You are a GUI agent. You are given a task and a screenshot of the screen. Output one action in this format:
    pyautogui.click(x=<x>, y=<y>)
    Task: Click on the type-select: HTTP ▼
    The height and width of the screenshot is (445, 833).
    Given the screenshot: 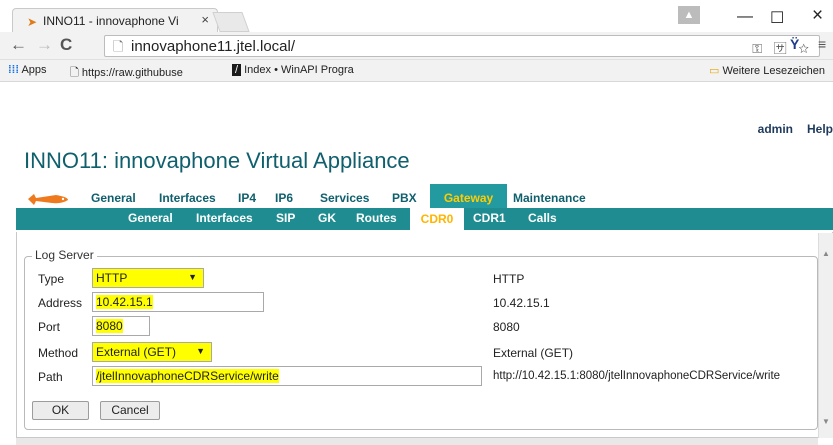 What is the action you would take?
    pyautogui.click(x=148, y=278)
    